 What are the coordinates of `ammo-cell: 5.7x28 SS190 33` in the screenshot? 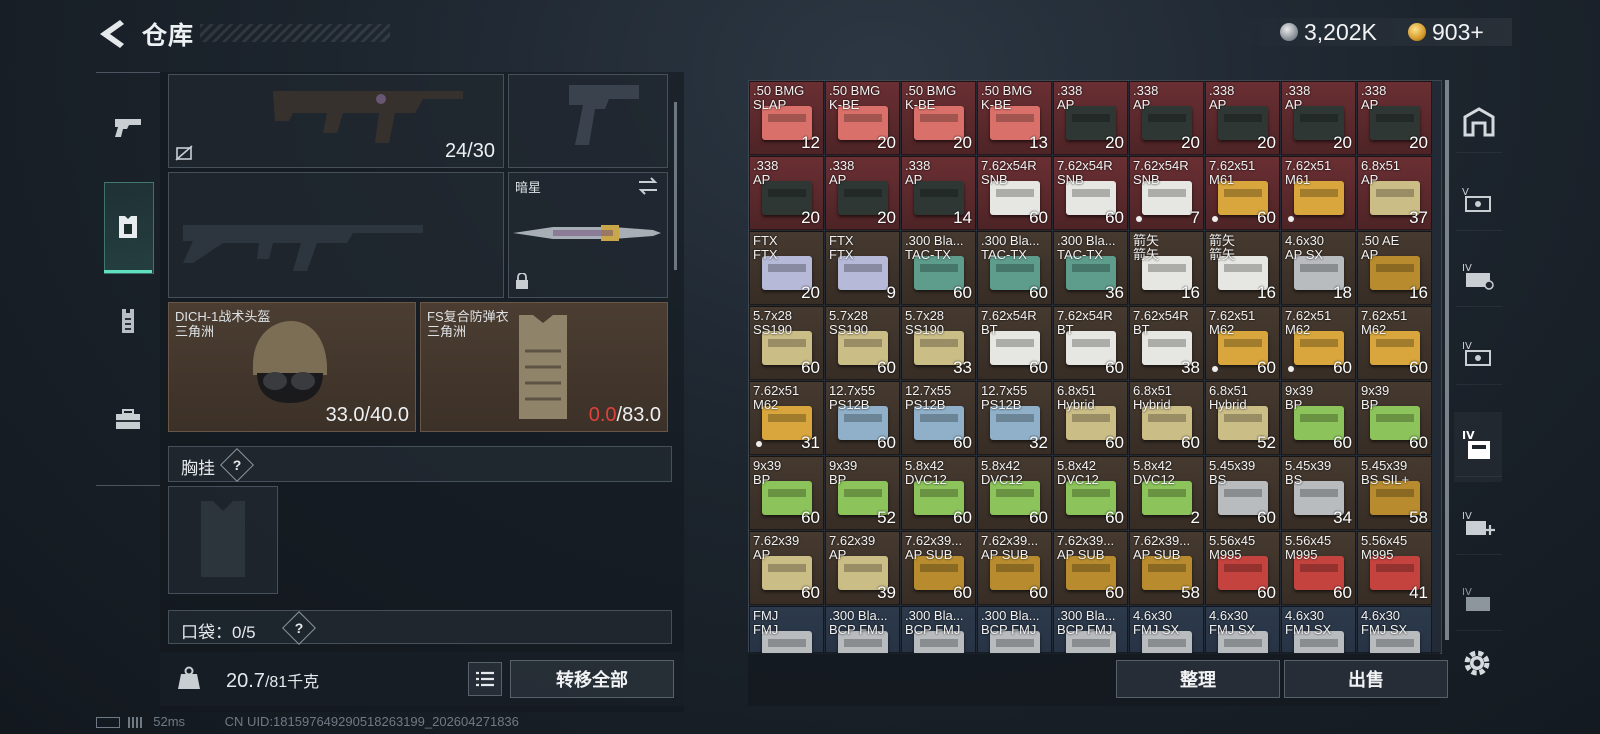 It's located at (938, 343).